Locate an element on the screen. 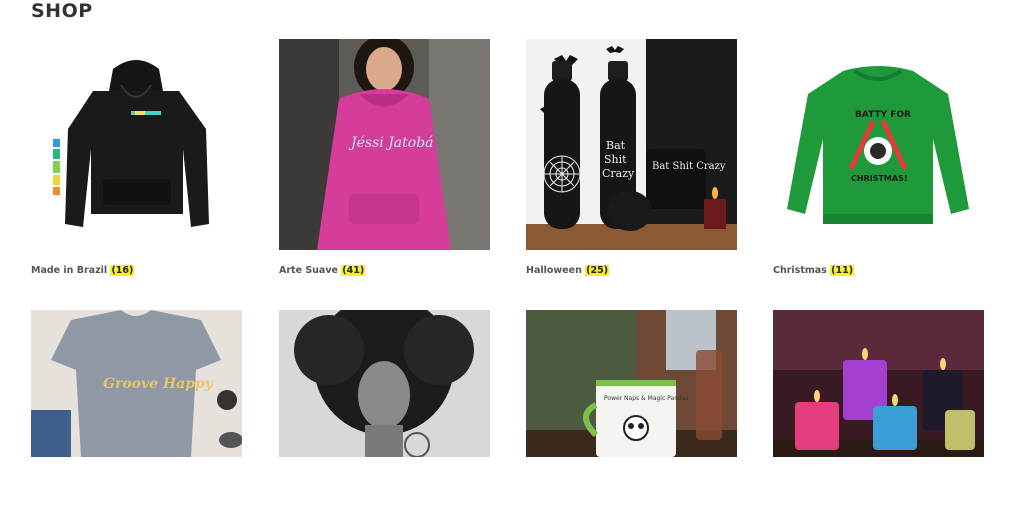 The height and width of the screenshot is (521, 1024). panda-mug-text: Power Naps & Magic Pandas is located at coordinates (646, 398).